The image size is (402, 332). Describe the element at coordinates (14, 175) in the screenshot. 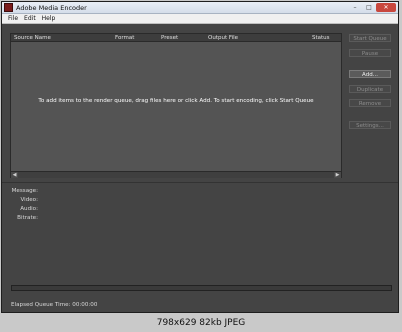

I see `scroll-left-icon: ◀` at that location.